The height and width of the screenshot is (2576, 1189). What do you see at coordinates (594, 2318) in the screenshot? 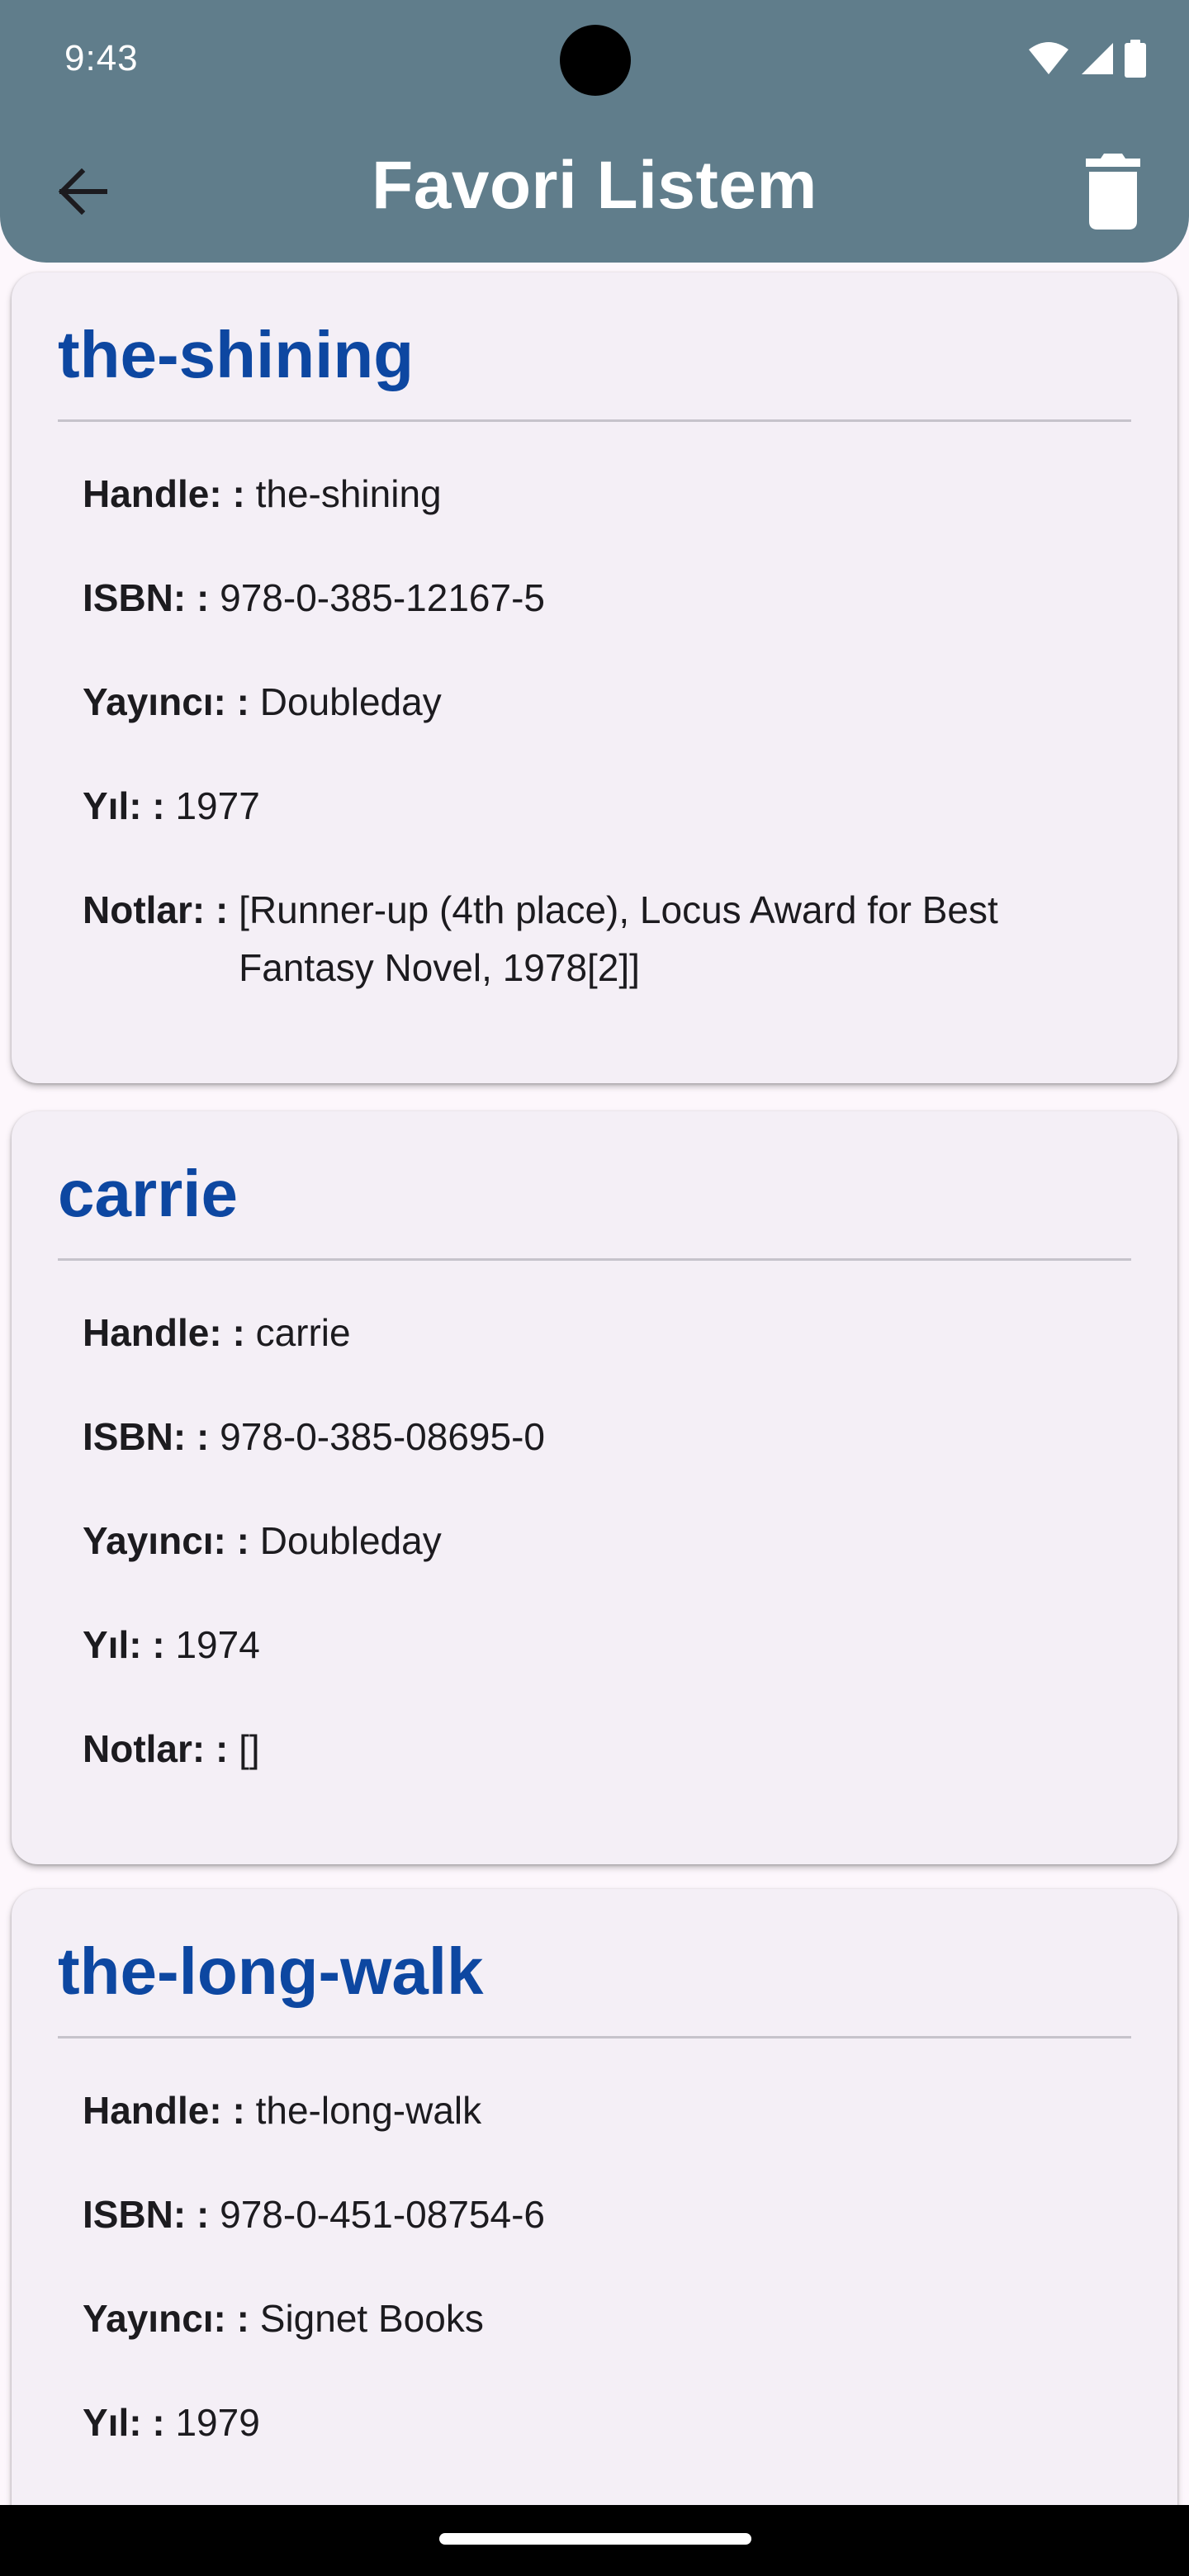
I see `publisher-row: Yayıncı: : Signet Books` at bounding box center [594, 2318].